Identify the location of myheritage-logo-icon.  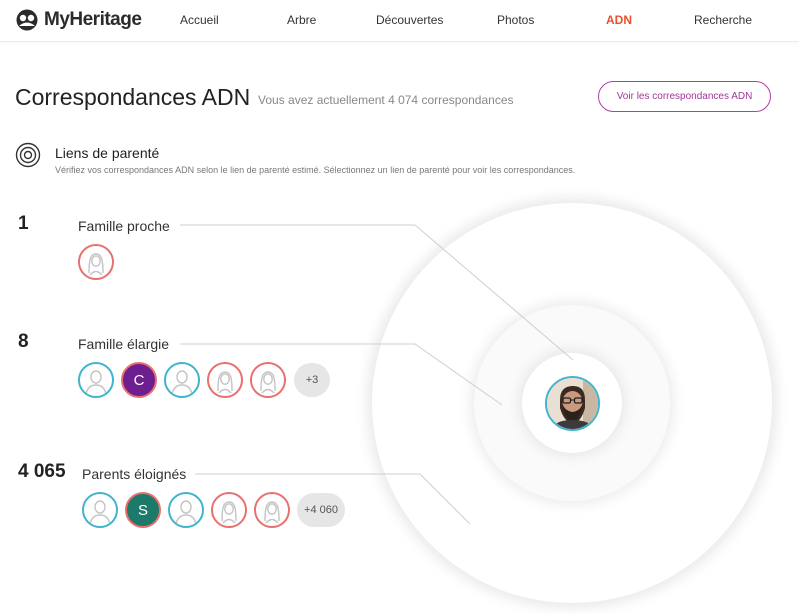
(27, 20).